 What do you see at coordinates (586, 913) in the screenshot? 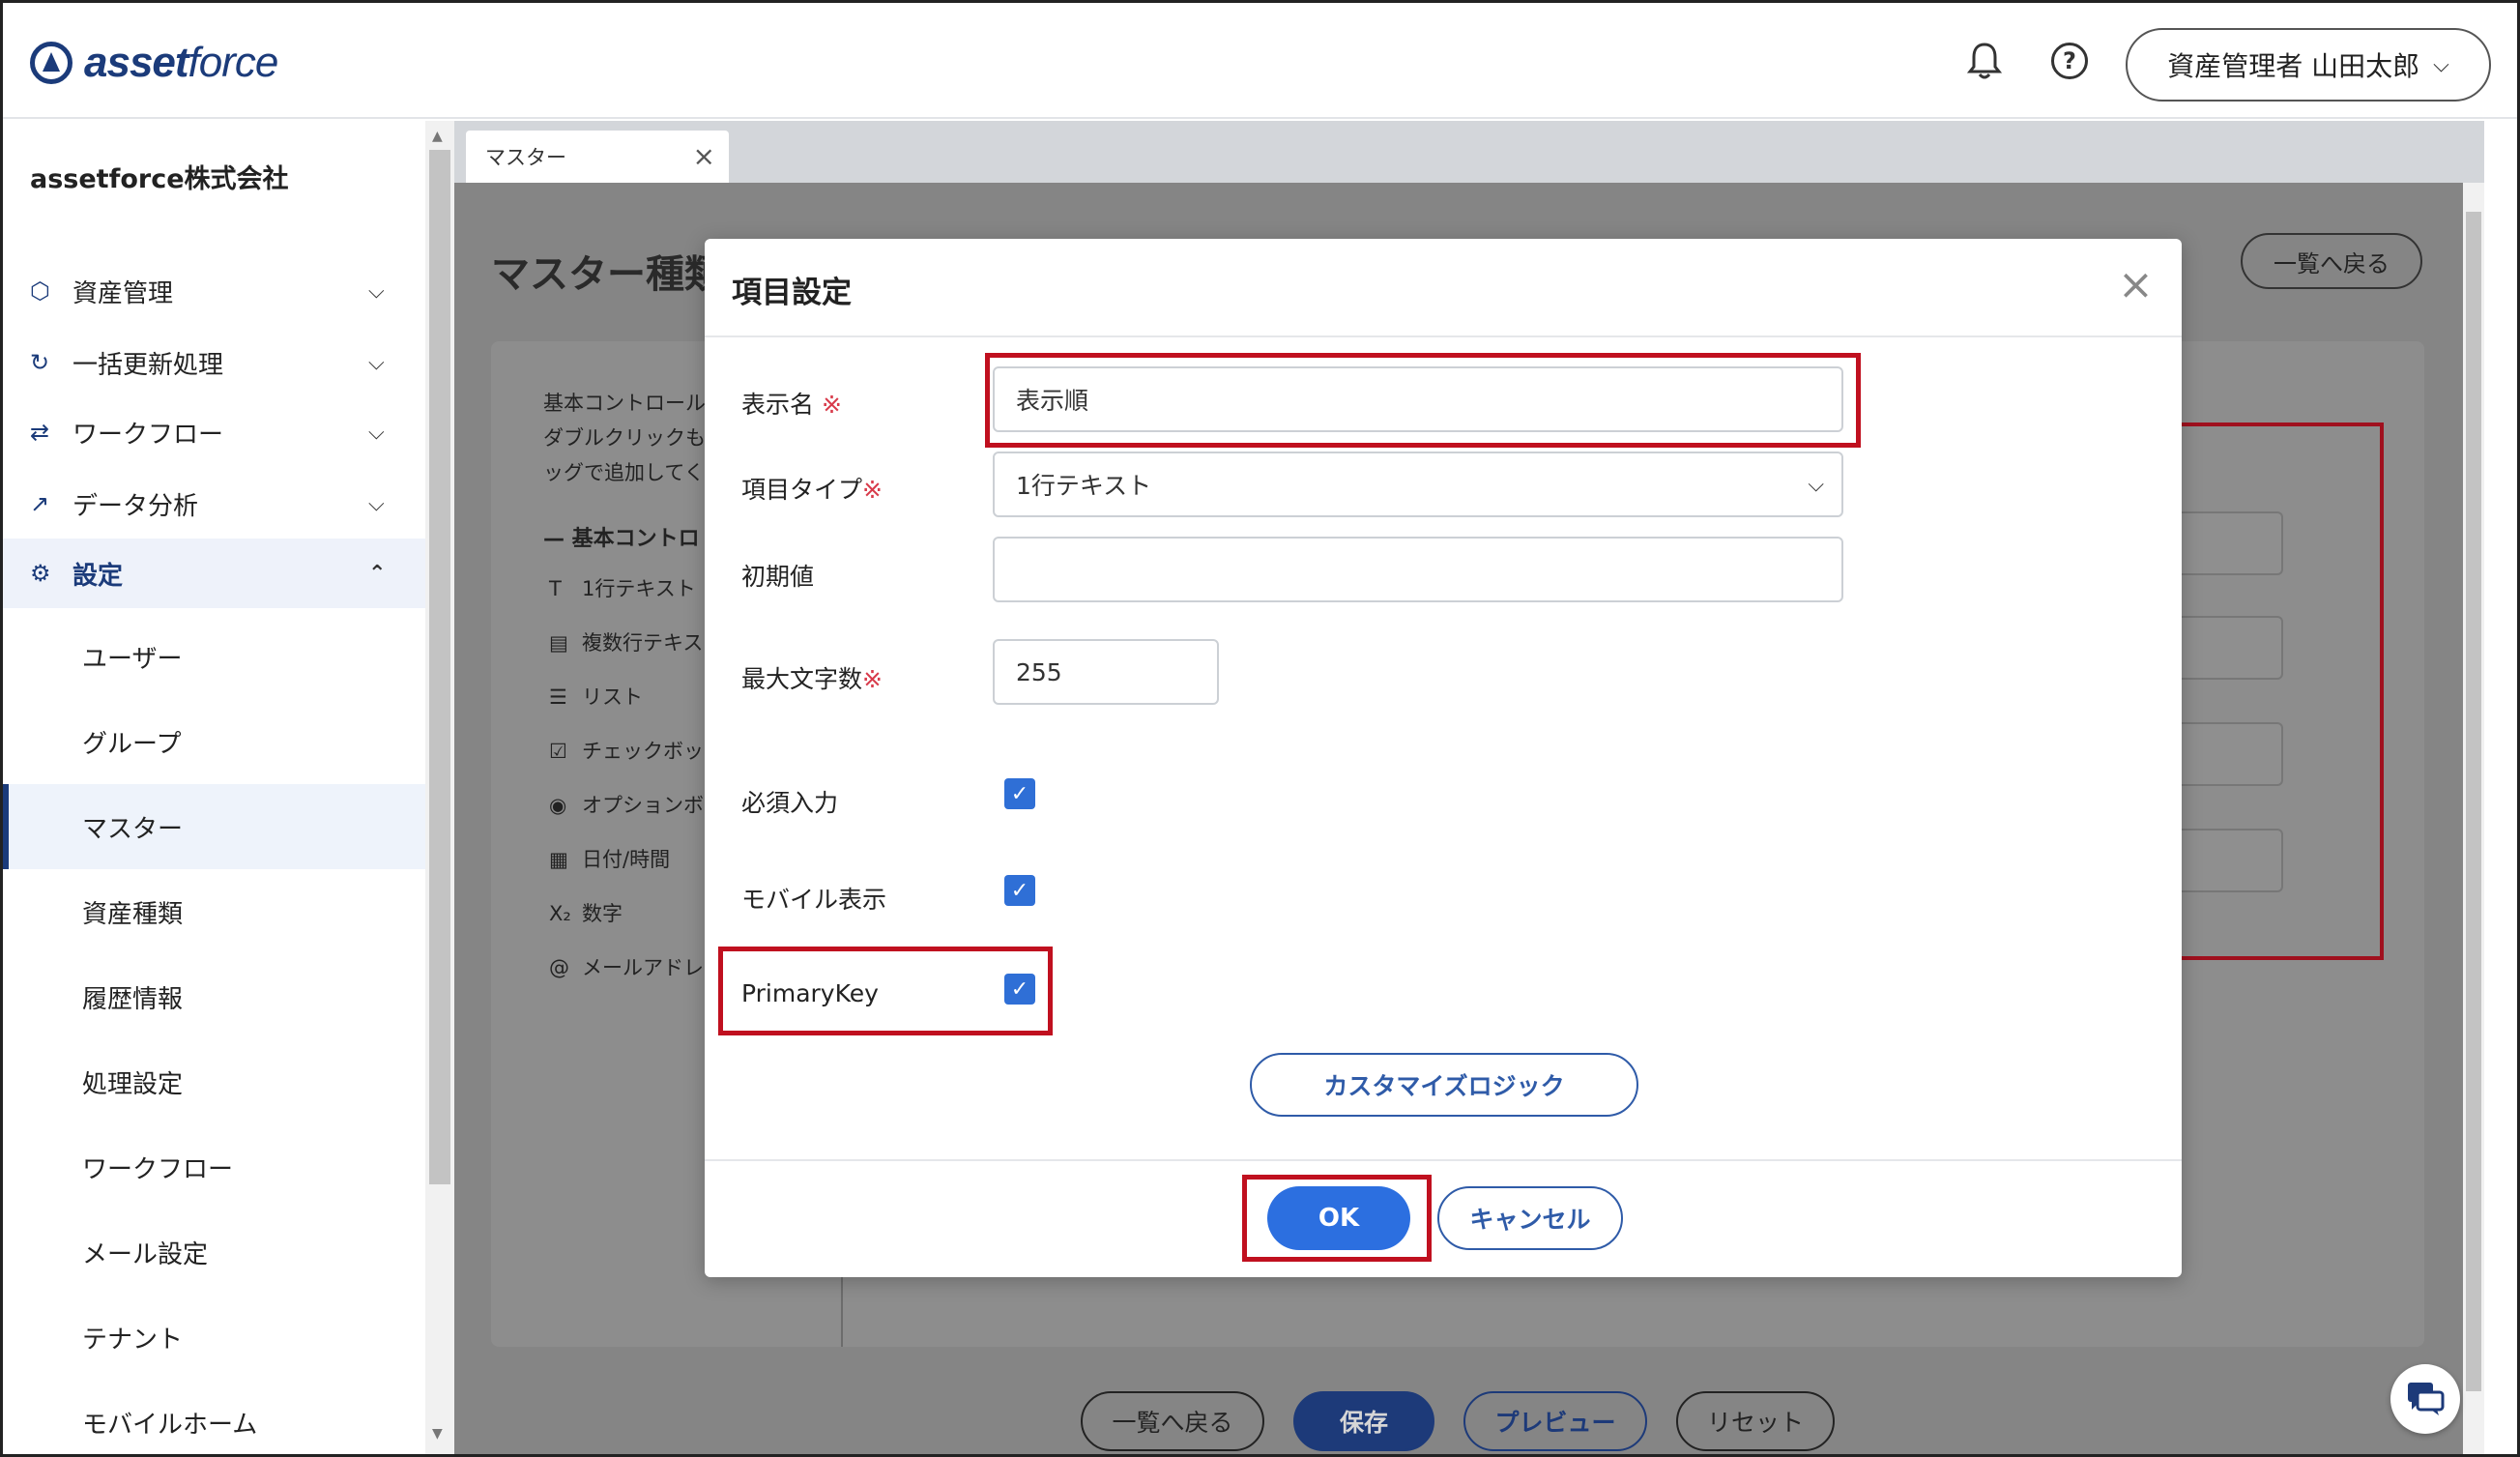
I see `control-number: X₂ 数字` at bounding box center [586, 913].